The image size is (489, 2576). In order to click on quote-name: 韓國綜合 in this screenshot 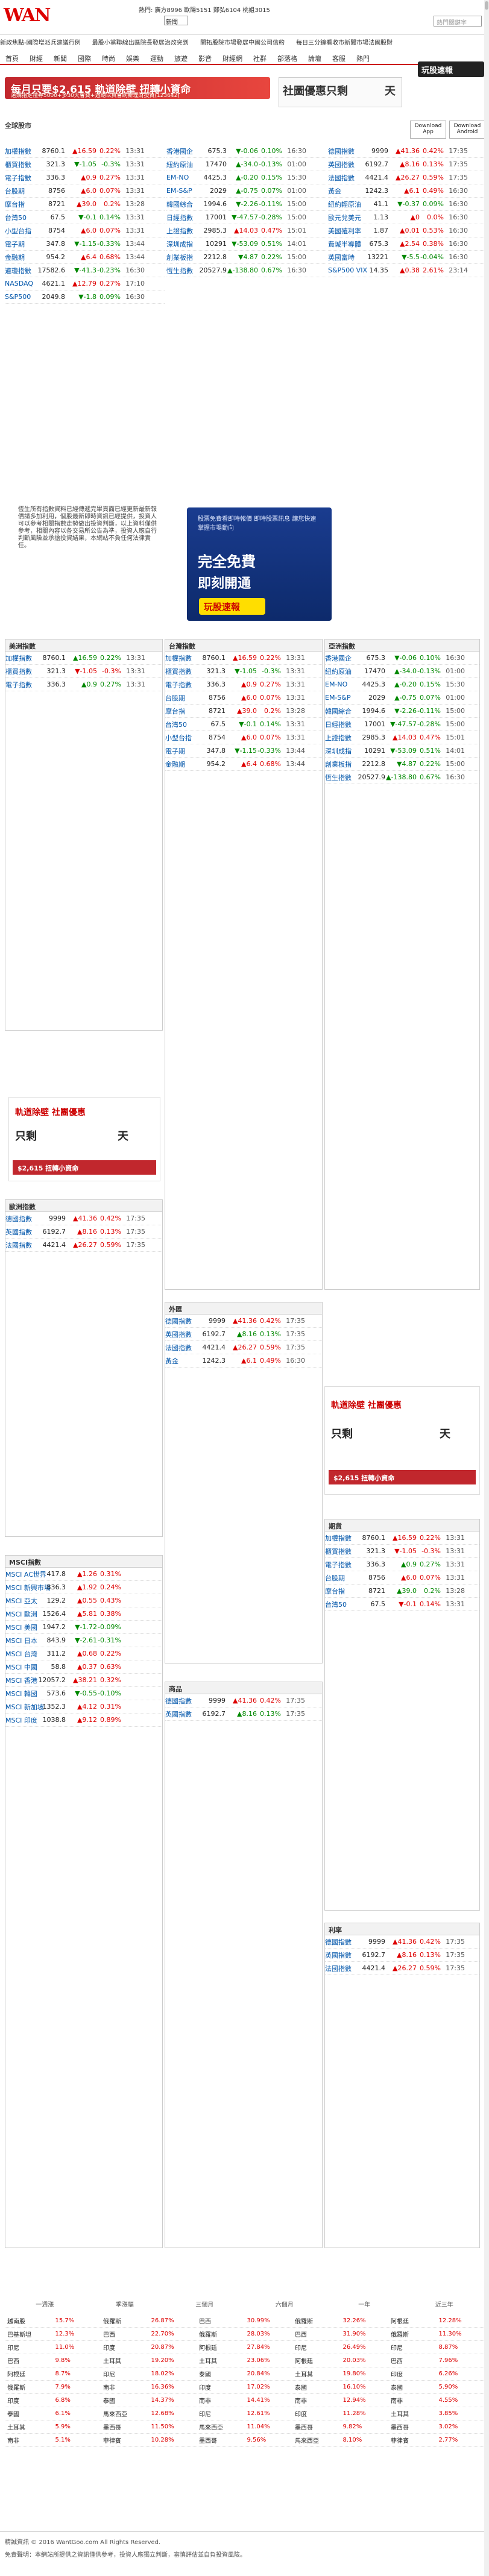, I will do `click(341, 711)`.